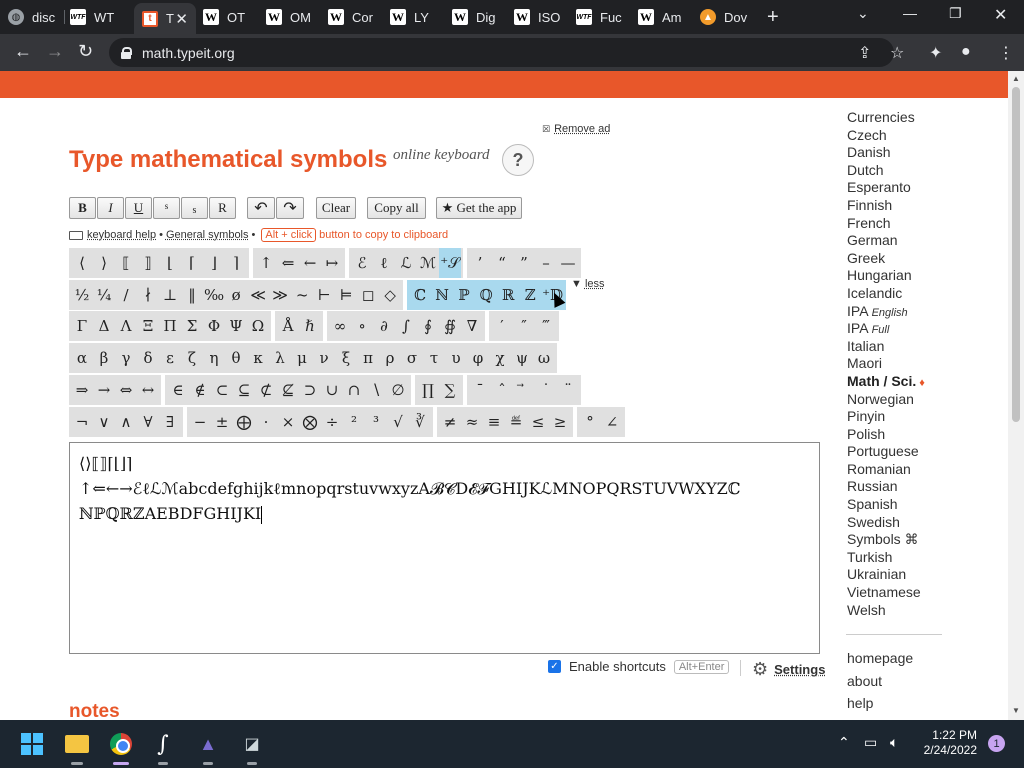 This screenshot has height=768, width=1024. What do you see at coordinates (494, 422) in the screenshot?
I see `symbol-key: ≡` at bounding box center [494, 422].